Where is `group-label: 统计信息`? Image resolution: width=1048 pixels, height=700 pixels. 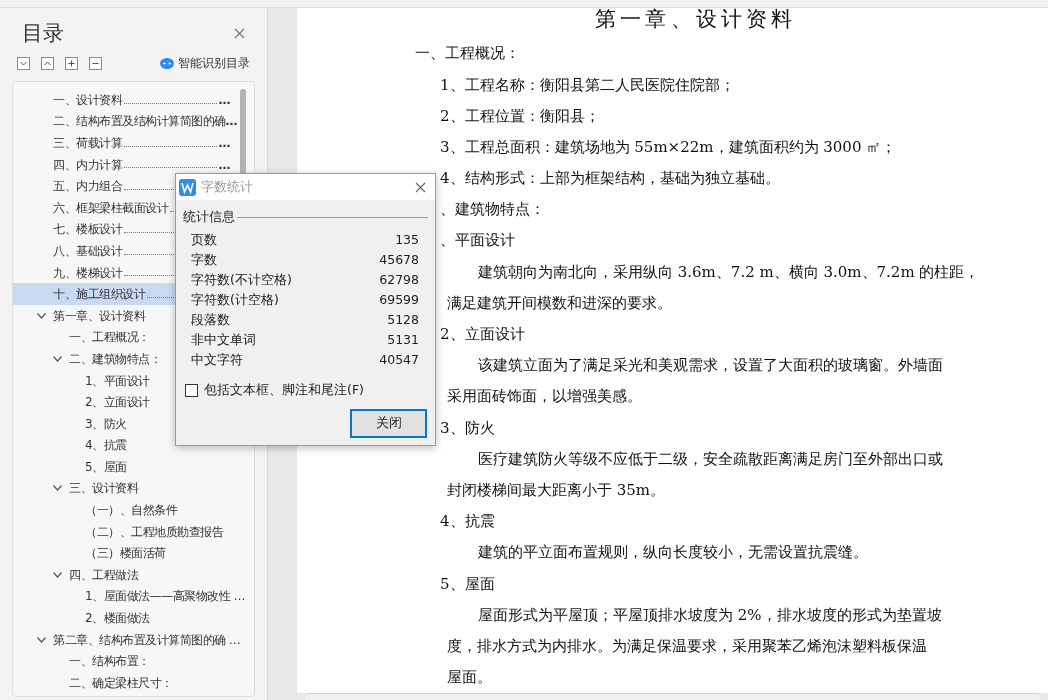 group-label: 统计信息 is located at coordinates (209, 217).